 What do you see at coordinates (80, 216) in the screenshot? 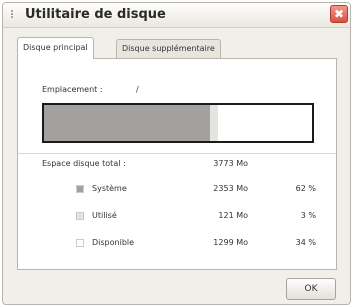
I see `used-color-swatch` at bounding box center [80, 216].